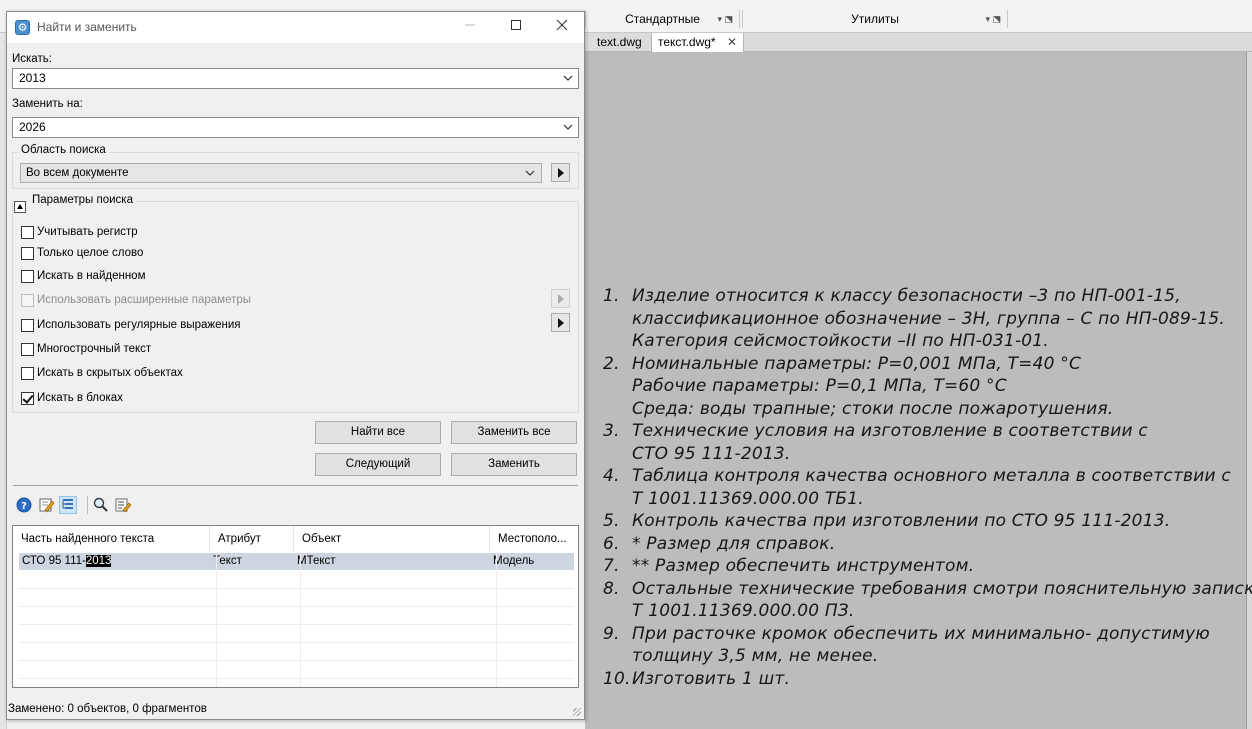 This screenshot has width=1252, height=729. What do you see at coordinates (316, 561) in the screenshot?
I see `cell-object: МТекст` at bounding box center [316, 561].